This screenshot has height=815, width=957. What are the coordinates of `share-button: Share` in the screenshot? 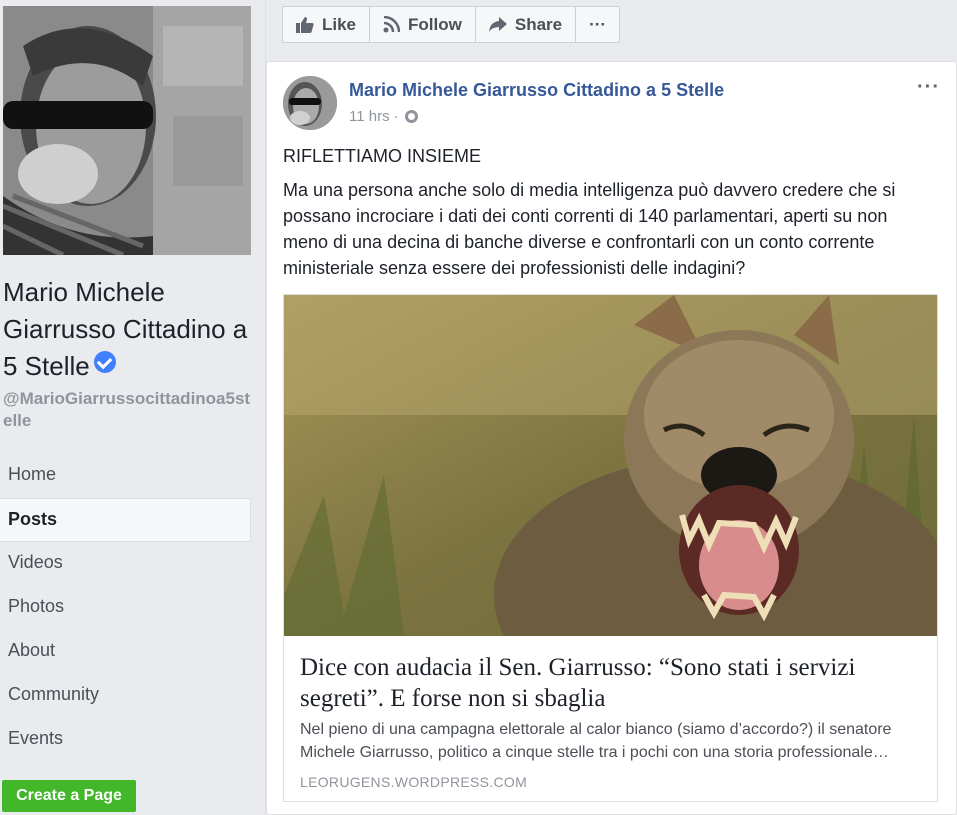 It's located at (526, 24).